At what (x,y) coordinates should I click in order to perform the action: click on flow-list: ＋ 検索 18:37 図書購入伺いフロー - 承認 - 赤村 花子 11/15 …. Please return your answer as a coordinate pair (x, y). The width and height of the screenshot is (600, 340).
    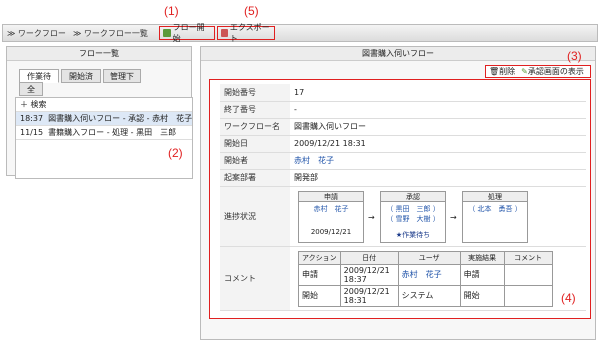
    Looking at the image, I should click on (104, 138).